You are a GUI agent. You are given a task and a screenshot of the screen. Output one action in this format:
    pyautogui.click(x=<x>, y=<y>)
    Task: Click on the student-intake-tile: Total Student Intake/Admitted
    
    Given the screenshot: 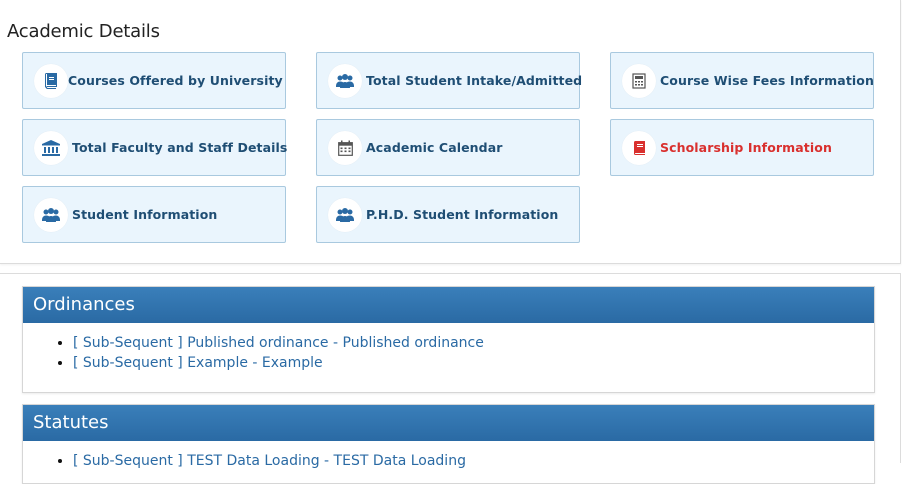 What is the action you would take?
    pyautogui.click(x=449, y=80)
    